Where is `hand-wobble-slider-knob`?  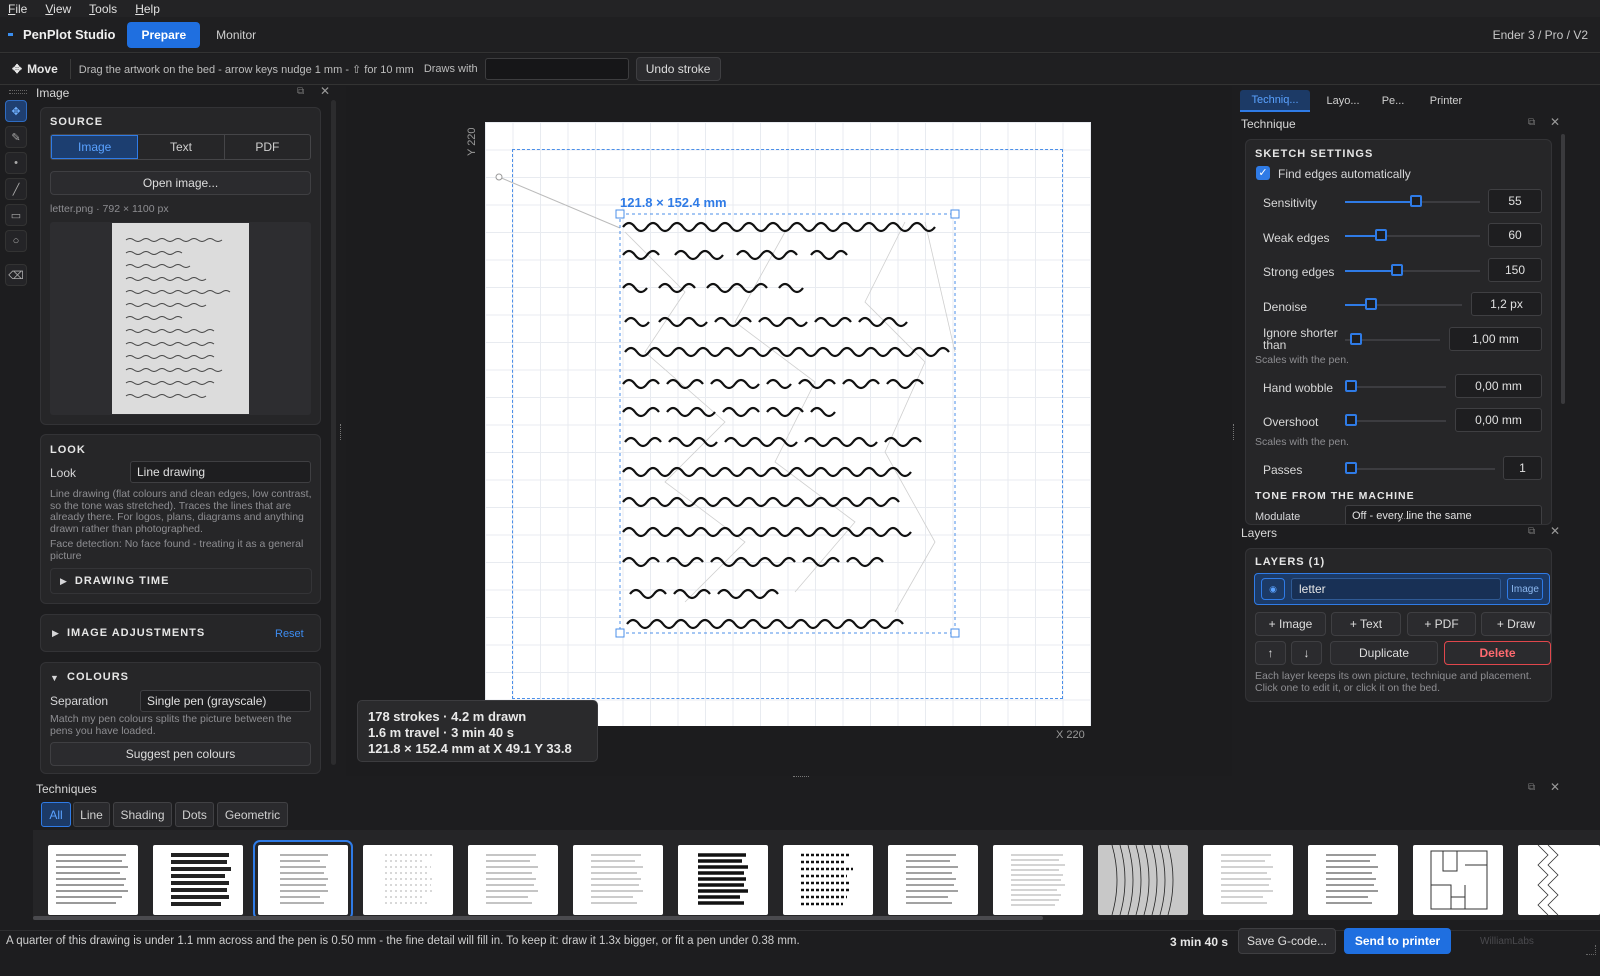 hand-wobble-slider-knob is located at coordinates (1351, 386).